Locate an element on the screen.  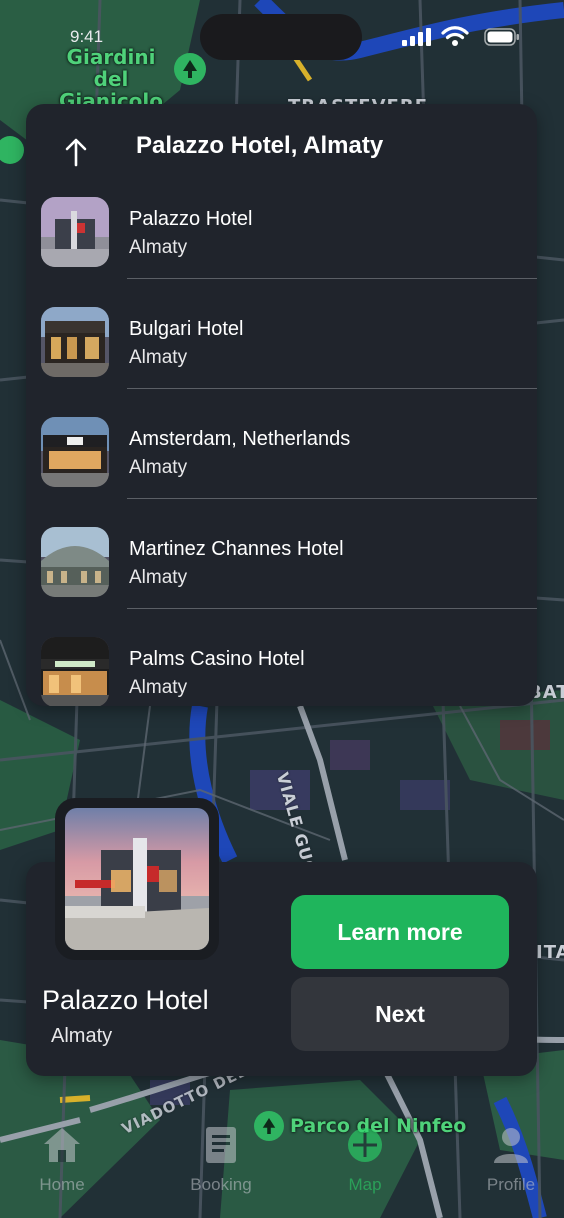
dynamic-island is located at coordinates (281, 37).